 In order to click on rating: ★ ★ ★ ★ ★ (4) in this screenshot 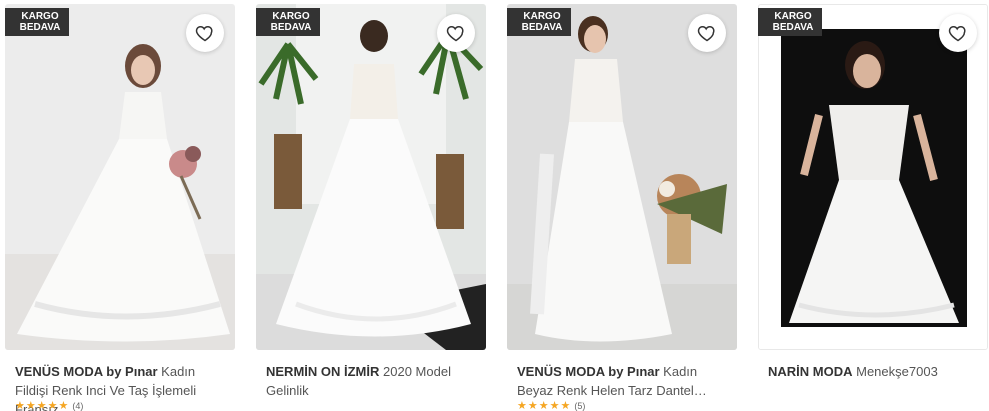, I will do `click(49, 405)`.